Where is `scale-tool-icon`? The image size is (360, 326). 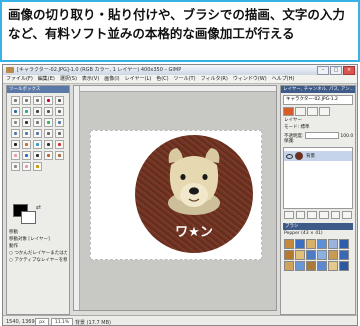 scale-tool-icon is located at coordinates (15, 133).